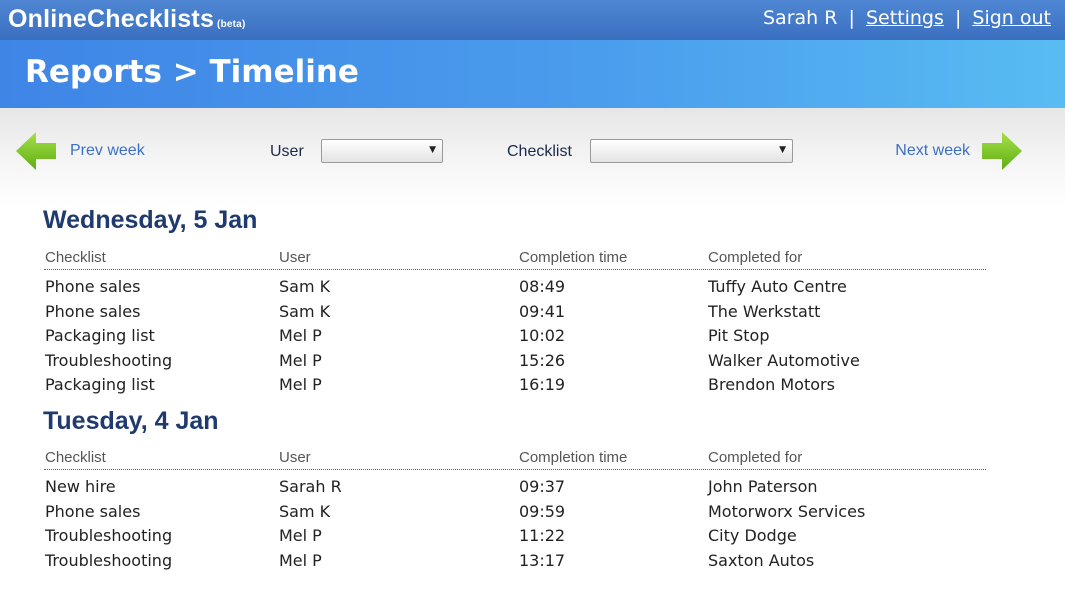 The width and height of the screenshot is (1065, 604). What do you see at coordinates (787, 511) in the screenshot?
I see `customer-cell: Motorworx Services` at bounding box center [787, 511].